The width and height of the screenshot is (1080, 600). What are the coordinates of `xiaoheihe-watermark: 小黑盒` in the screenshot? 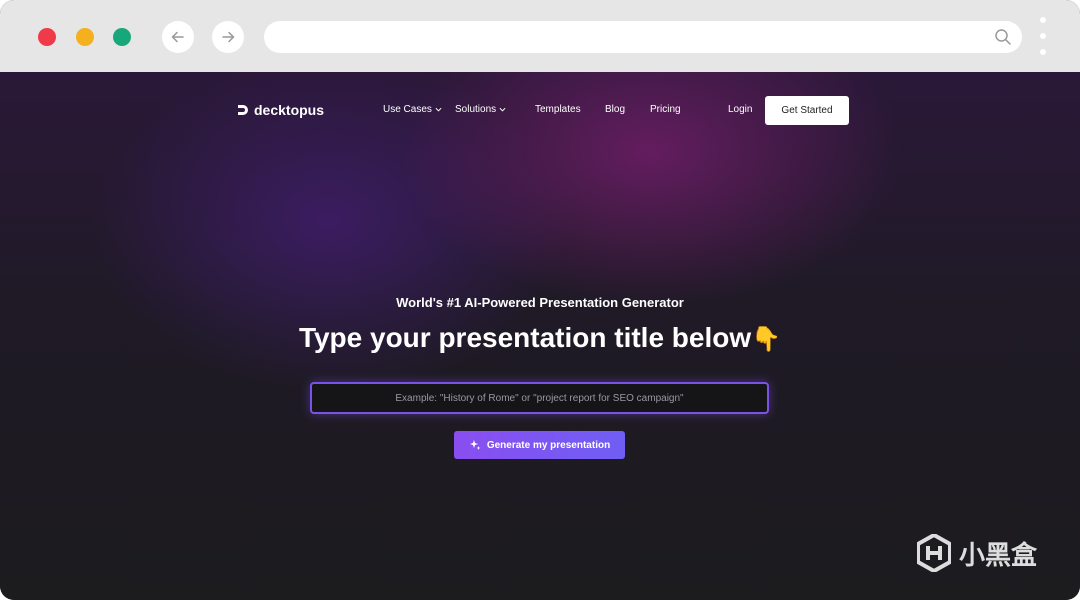 It's located at (977, 553).